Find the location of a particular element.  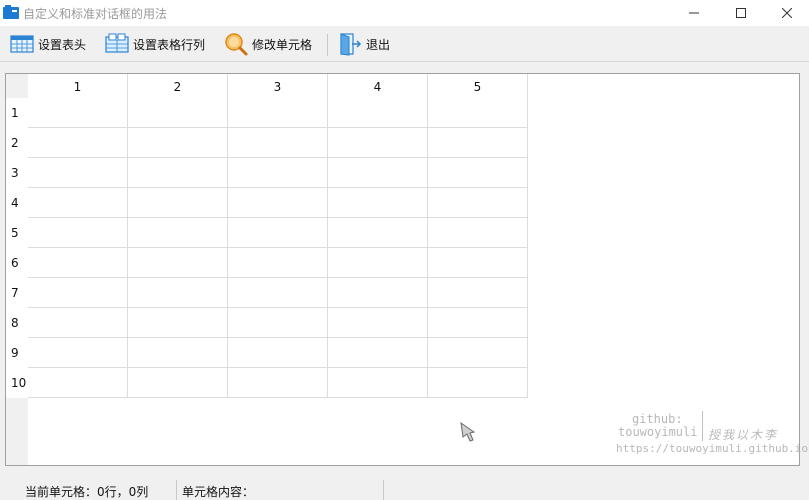

watermark-divider is located at coordinates (702, 426).